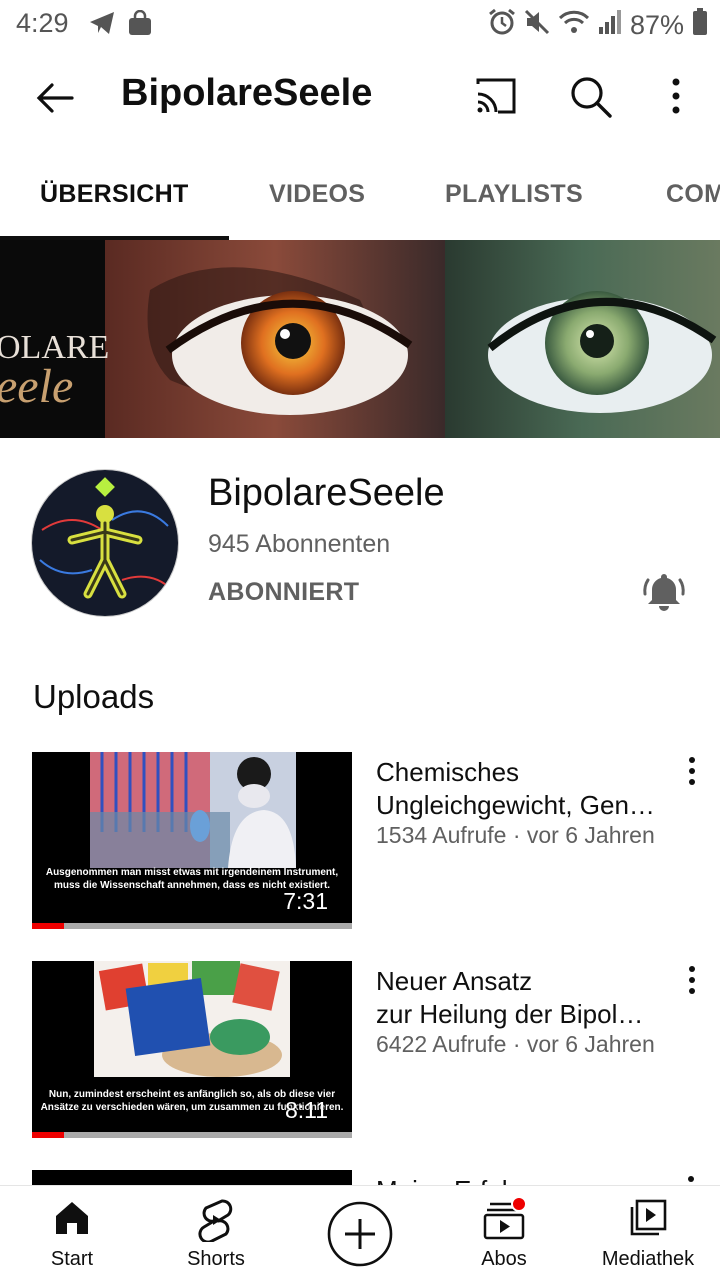 This screenshot has height=1281, width=720. Describe the element at coordinates (537, 25) in the screenshot. I see `mute-icon` at that location.